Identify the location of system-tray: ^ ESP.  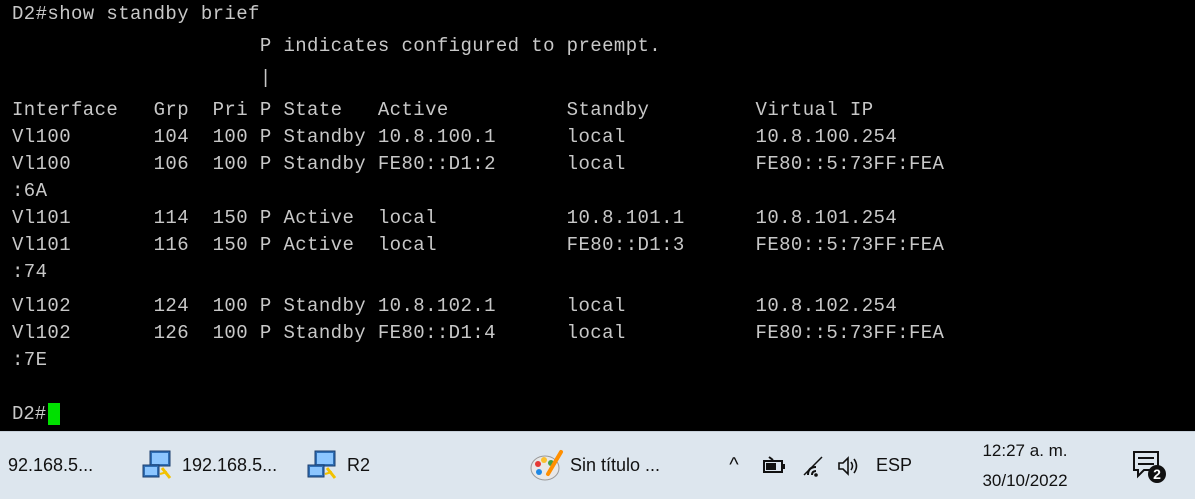
(816, 465).